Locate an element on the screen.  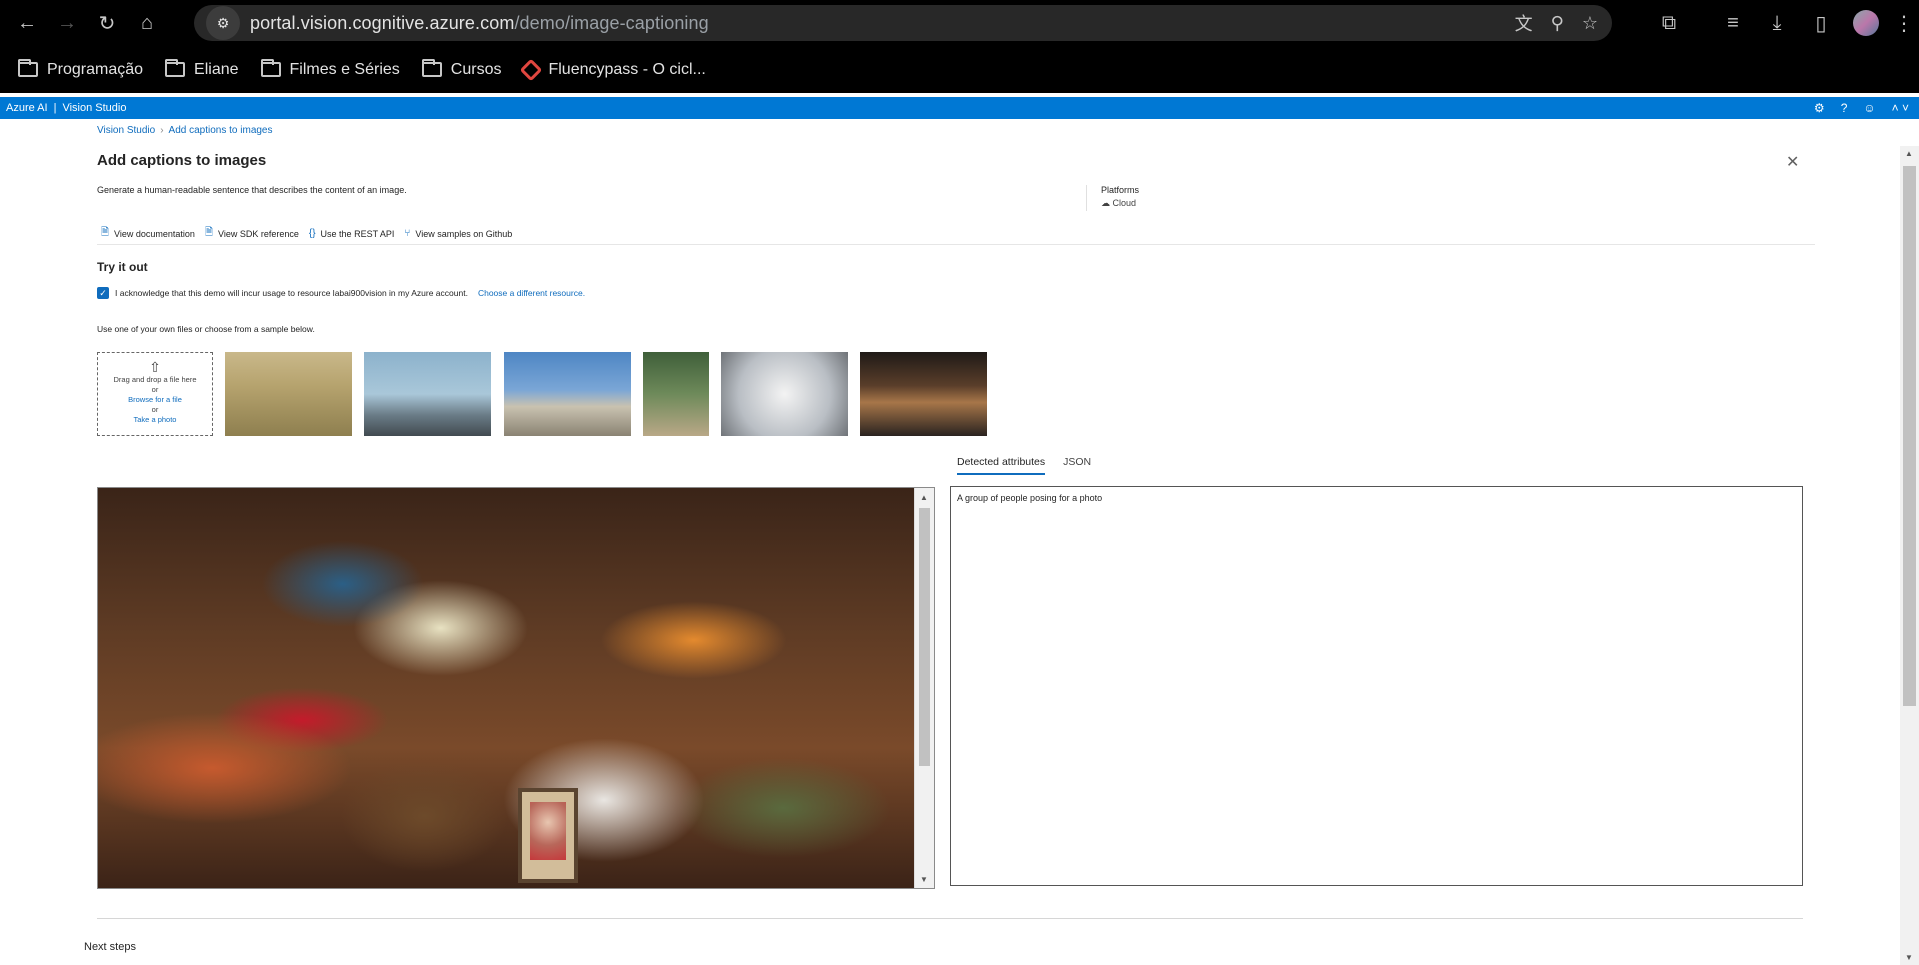
sample-image-building is located at coordinates (567, 394).